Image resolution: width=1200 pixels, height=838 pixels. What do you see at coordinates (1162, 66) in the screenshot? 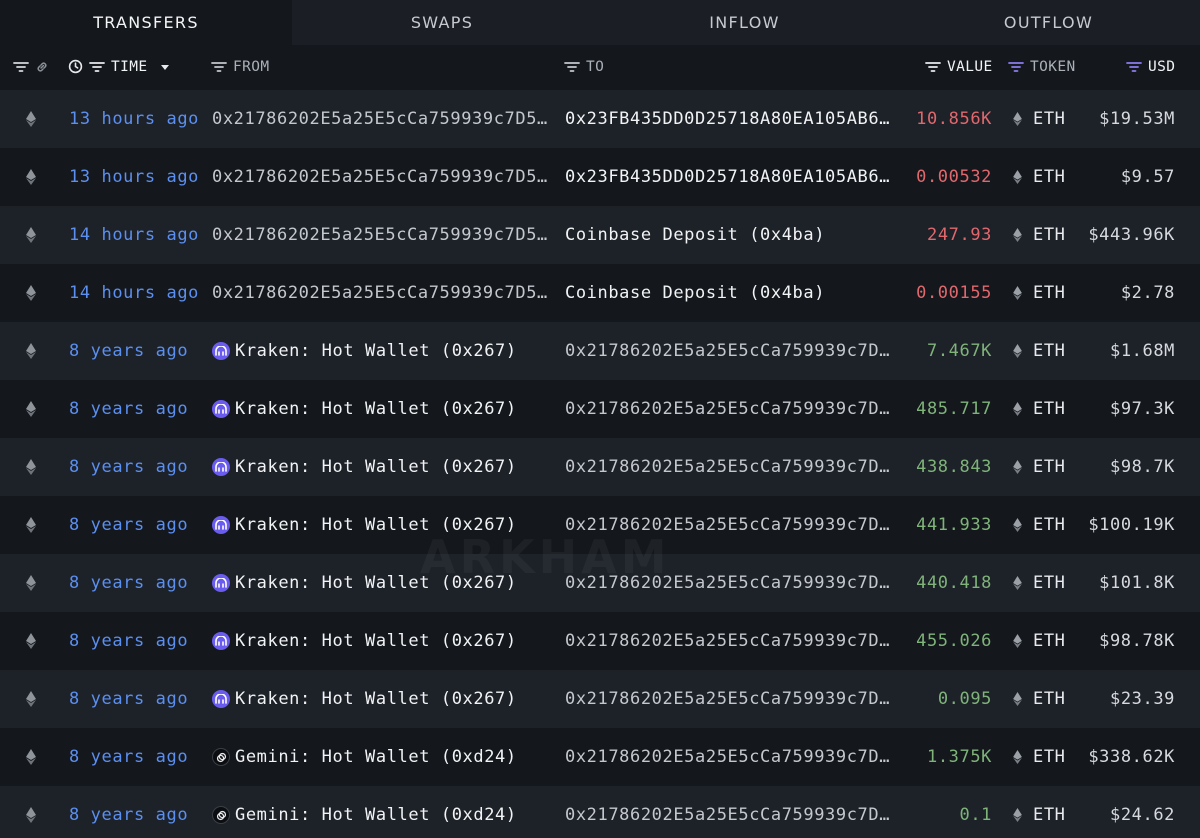
I see `usd-header-label: USD` at bounding box center [1162, 66].